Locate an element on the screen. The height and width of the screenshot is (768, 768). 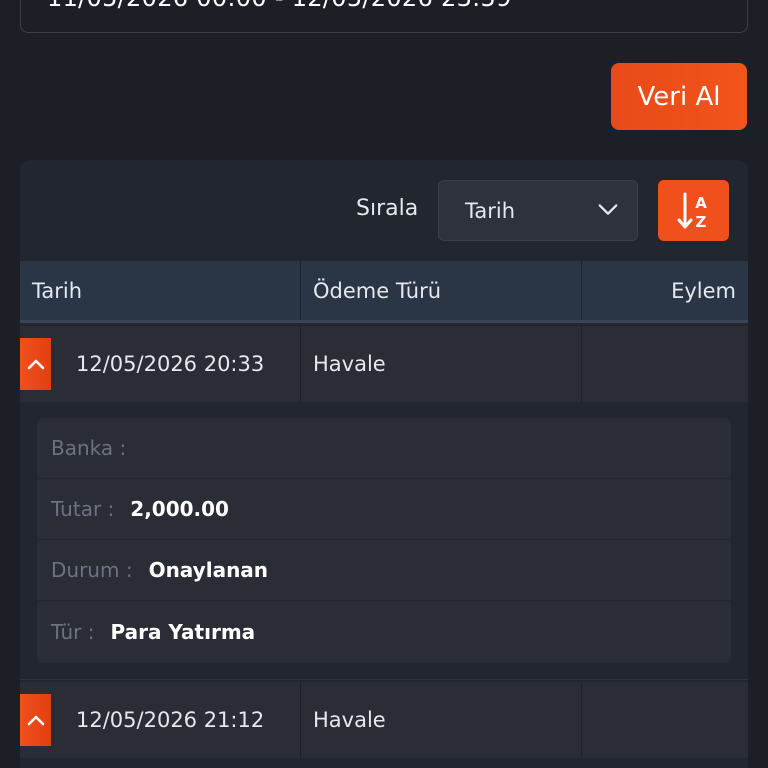
table-row: 12/05/2026 21:12 Havale is located at coordinates (384, 720).